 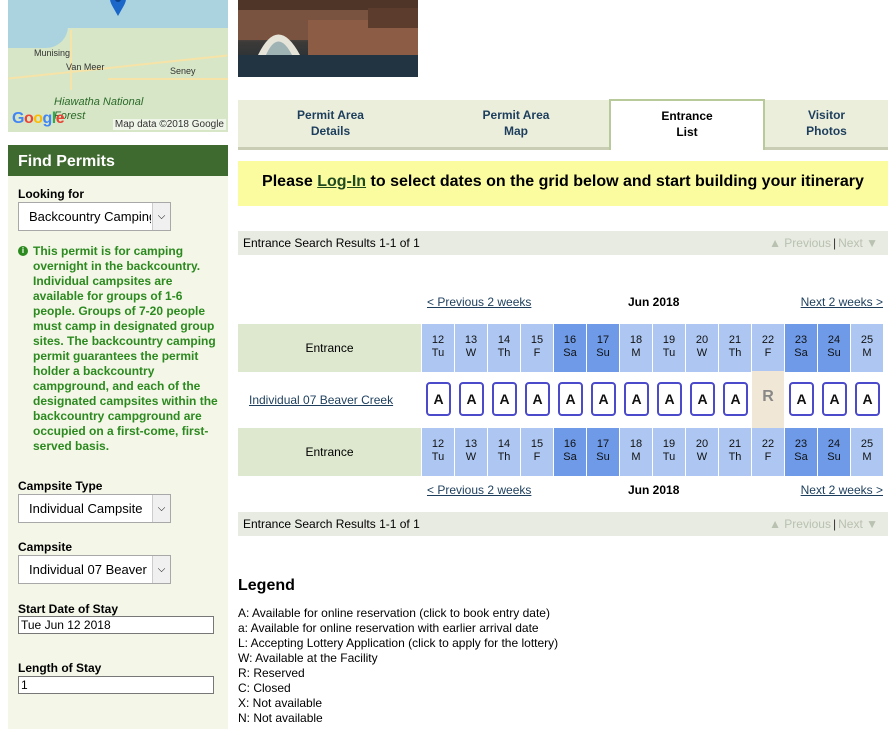 I want to click on legend-item: X: Not available, so click(x=280, y=703).